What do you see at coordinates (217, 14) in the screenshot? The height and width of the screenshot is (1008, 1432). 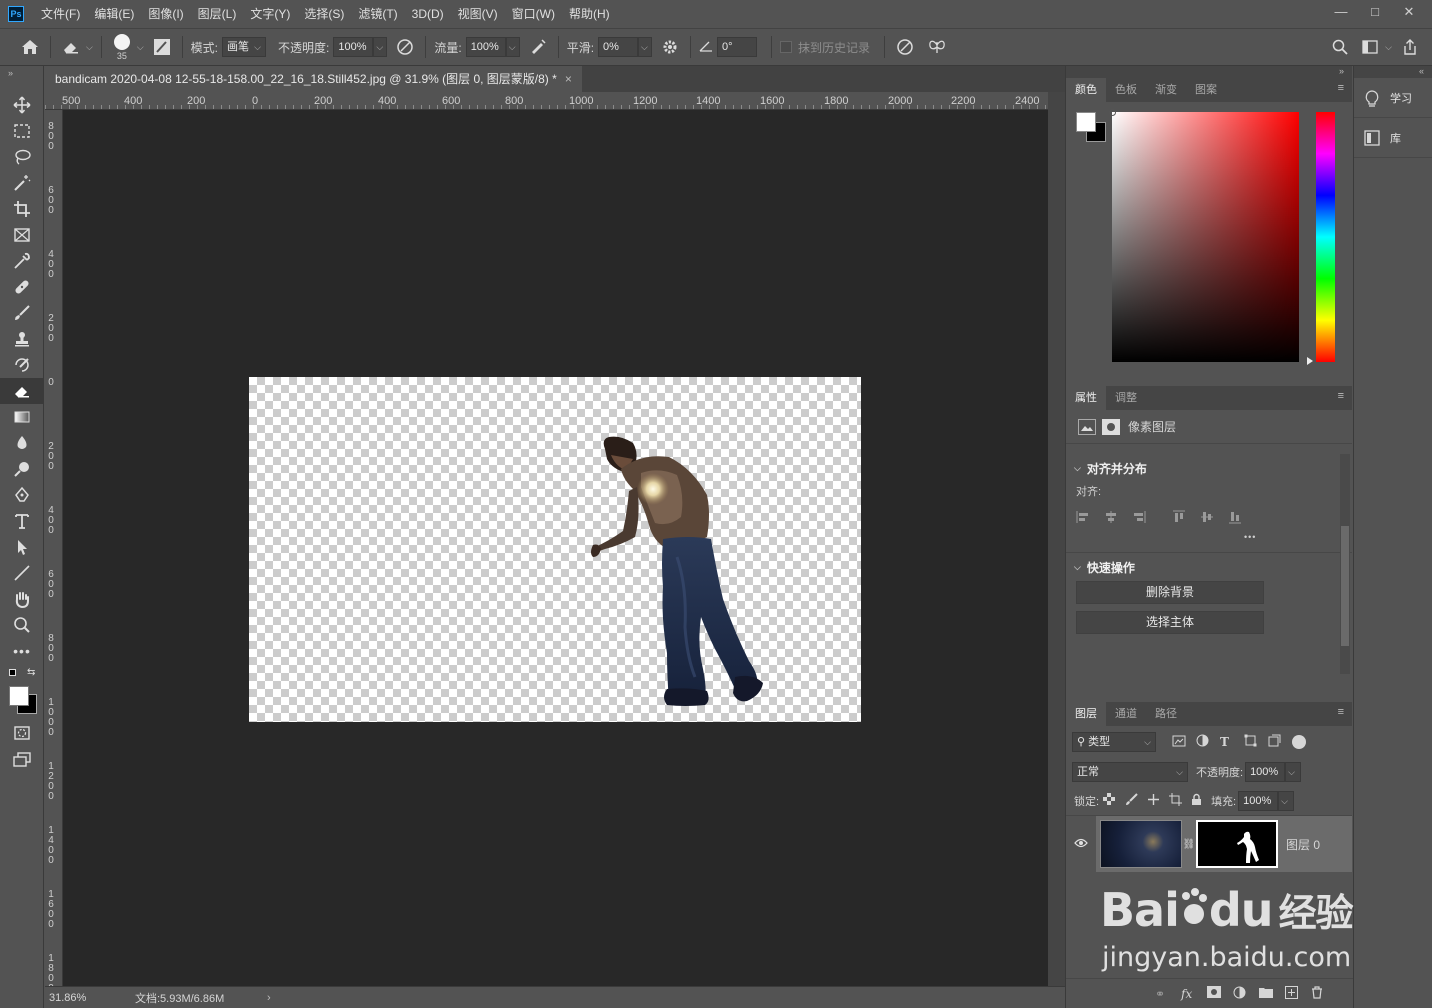 I see `menu-layer: 图层(L)` at bounding box center [217, 14].